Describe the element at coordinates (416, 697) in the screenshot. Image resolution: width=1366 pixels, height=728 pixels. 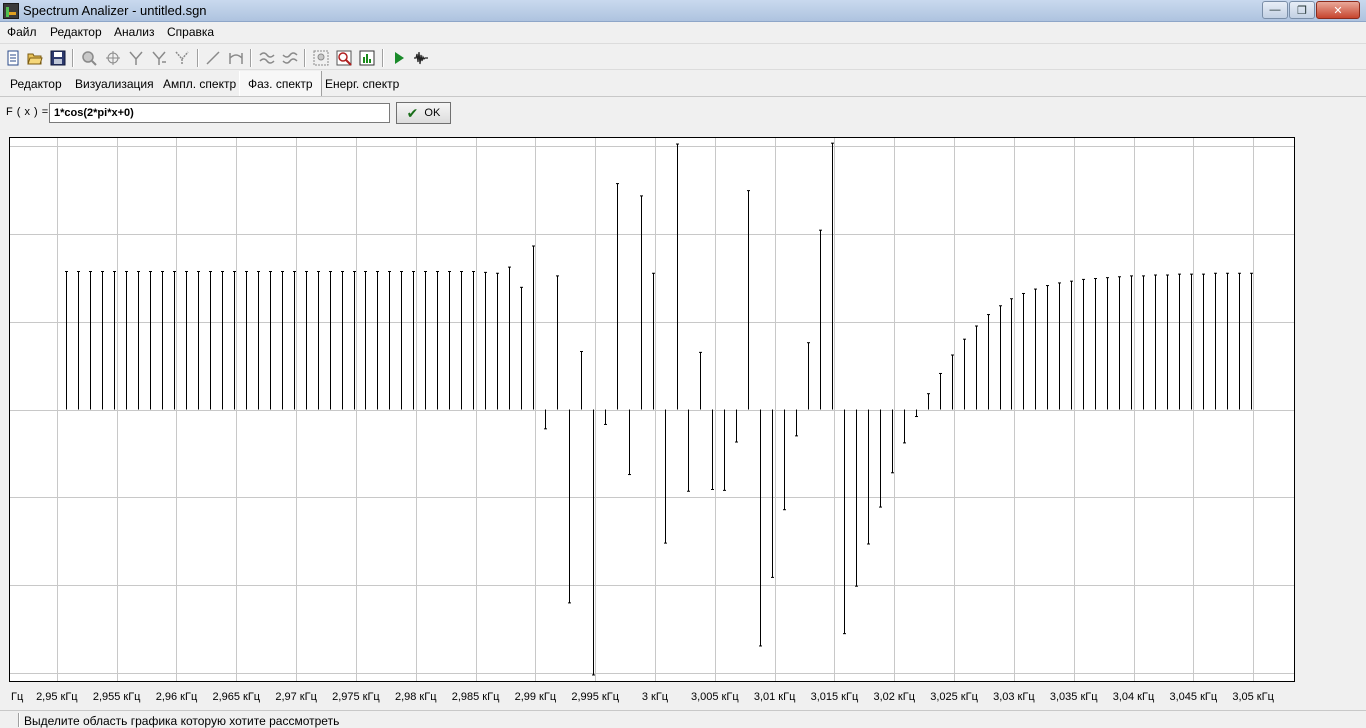
I see `x-tick-label: 2,98 кГц` at that location.